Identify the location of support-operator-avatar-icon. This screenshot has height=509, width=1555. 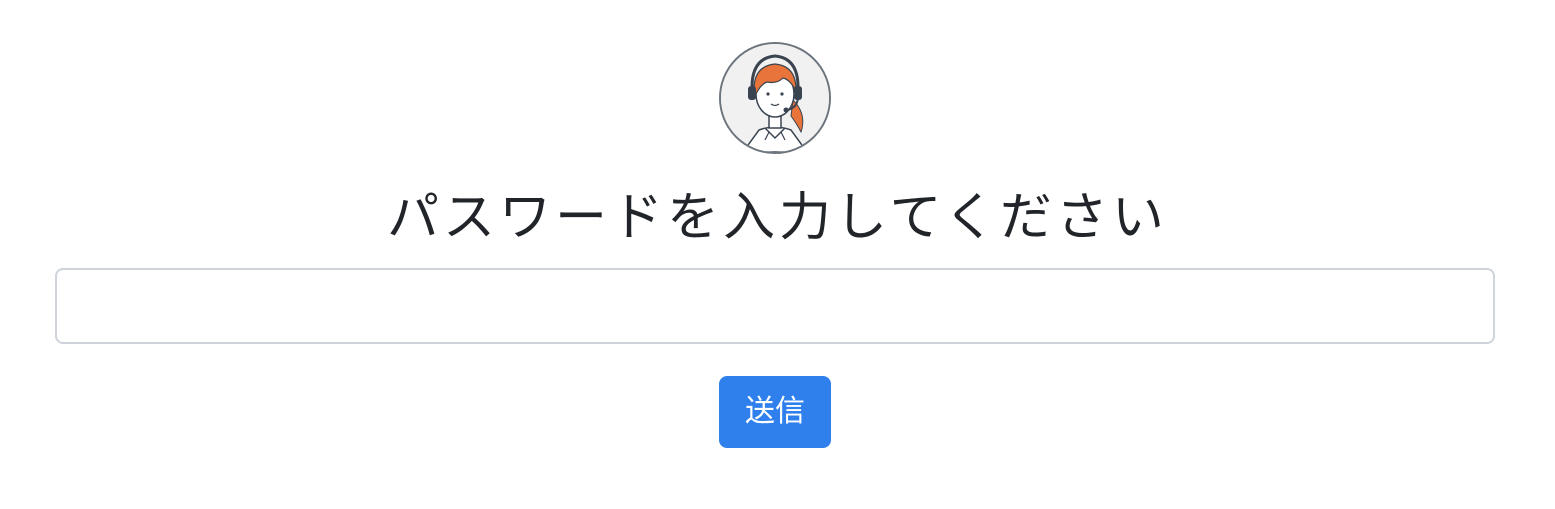
(775, 98).